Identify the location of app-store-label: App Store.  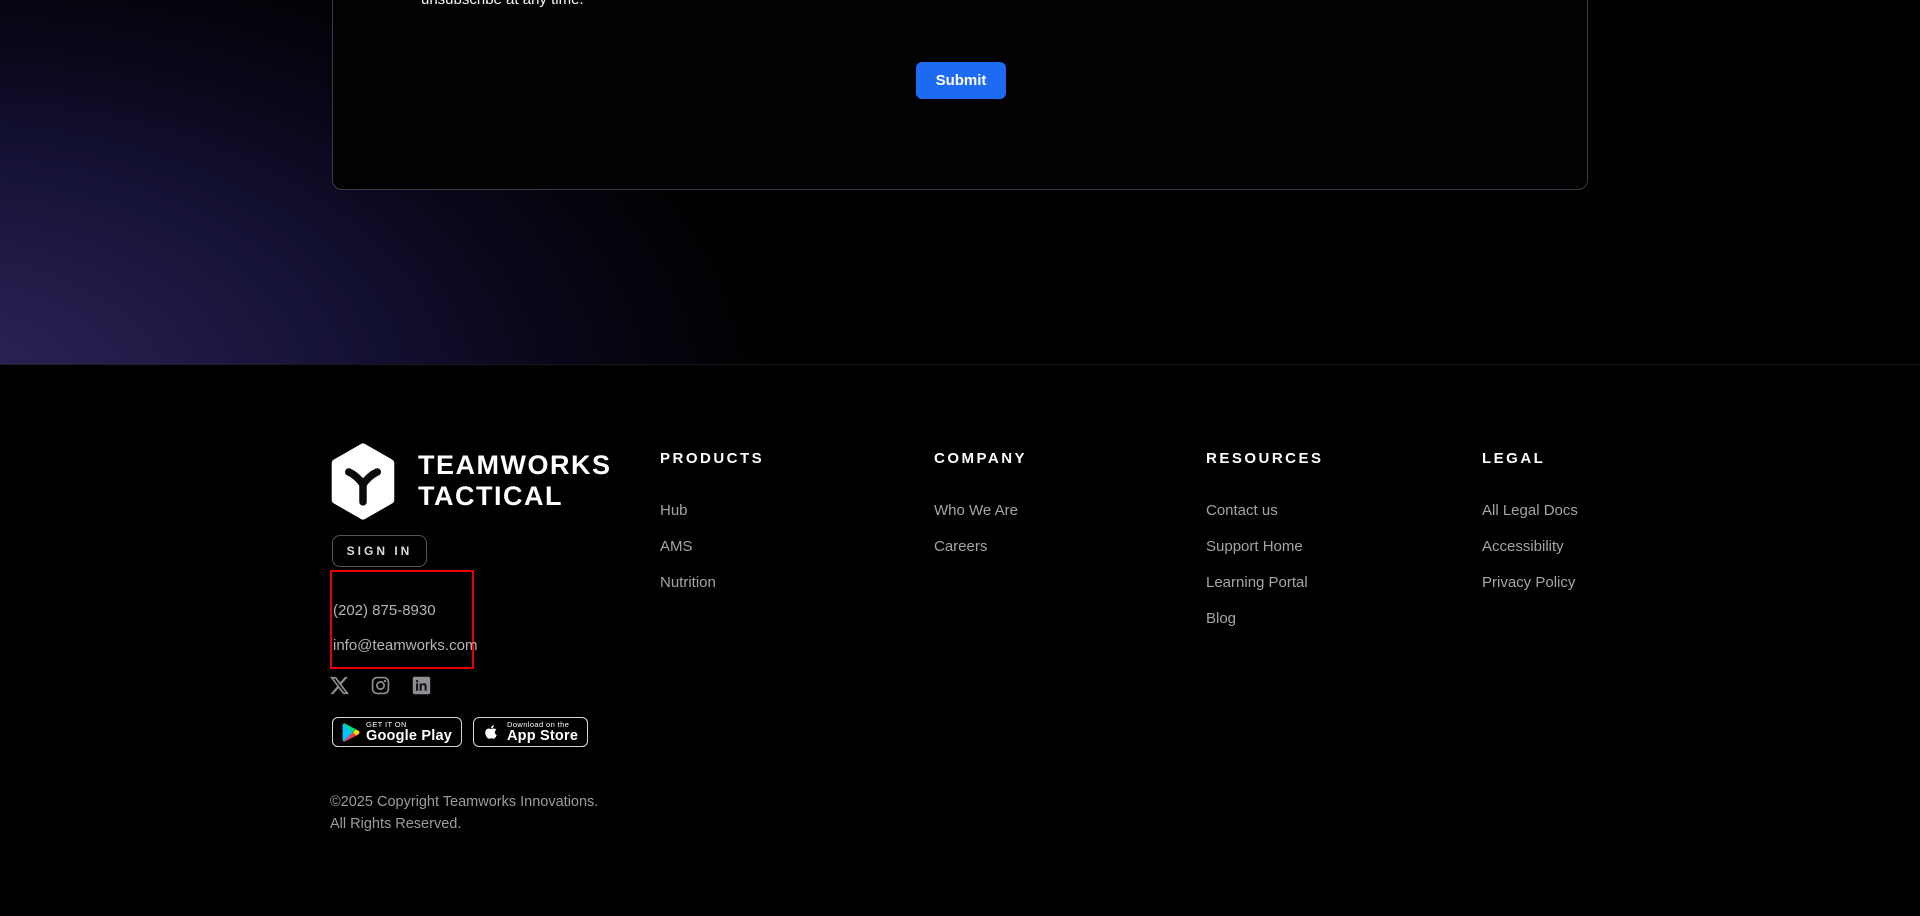
(543, 735).